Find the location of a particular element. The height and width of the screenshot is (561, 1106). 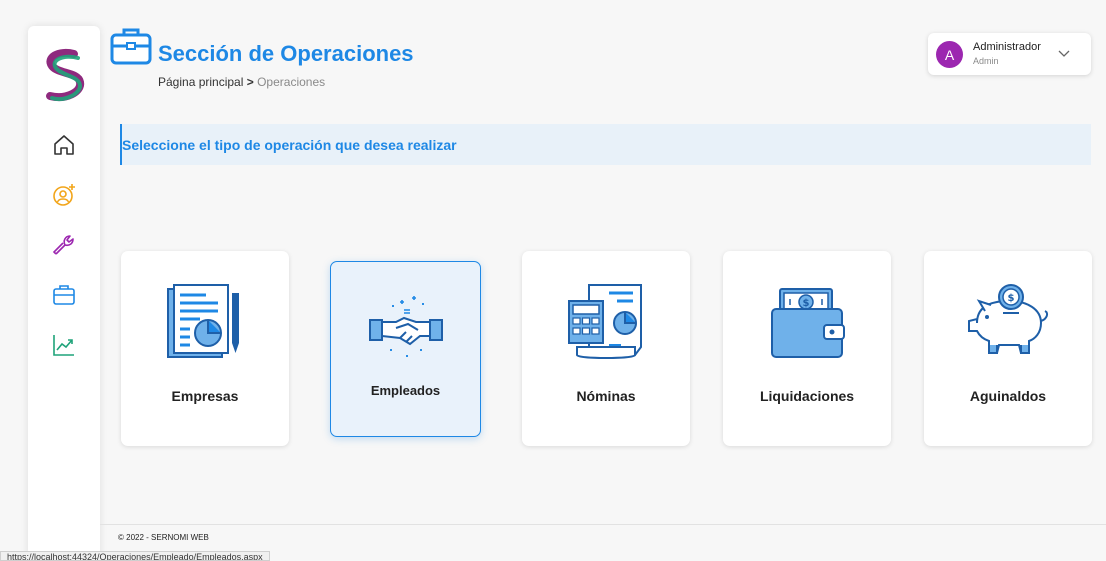

avatar: A is located at coordinates (949, 54).